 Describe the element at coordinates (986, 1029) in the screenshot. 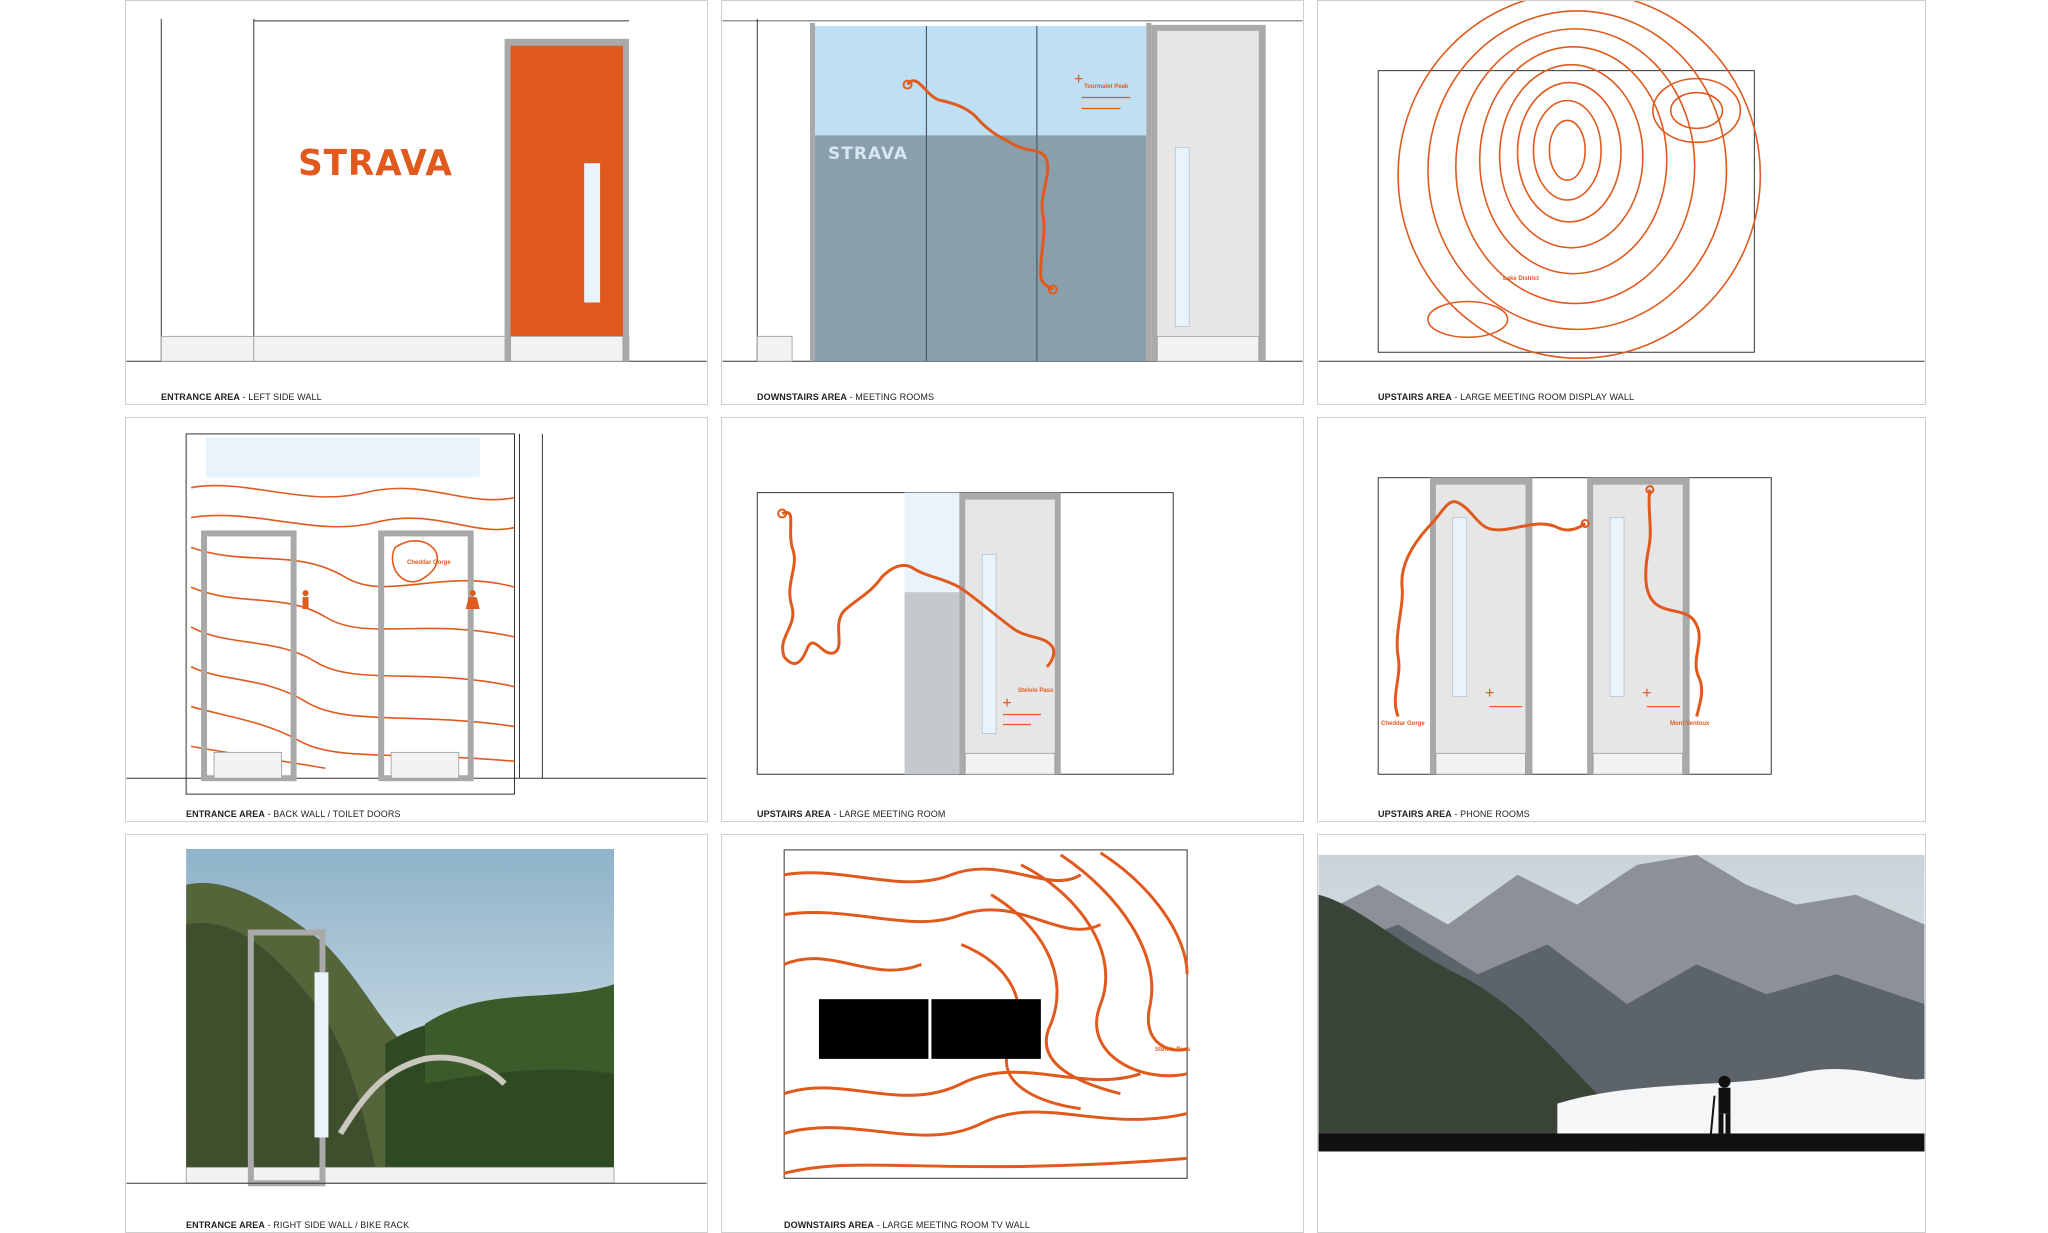

I see `tv-screen-right` at that location.